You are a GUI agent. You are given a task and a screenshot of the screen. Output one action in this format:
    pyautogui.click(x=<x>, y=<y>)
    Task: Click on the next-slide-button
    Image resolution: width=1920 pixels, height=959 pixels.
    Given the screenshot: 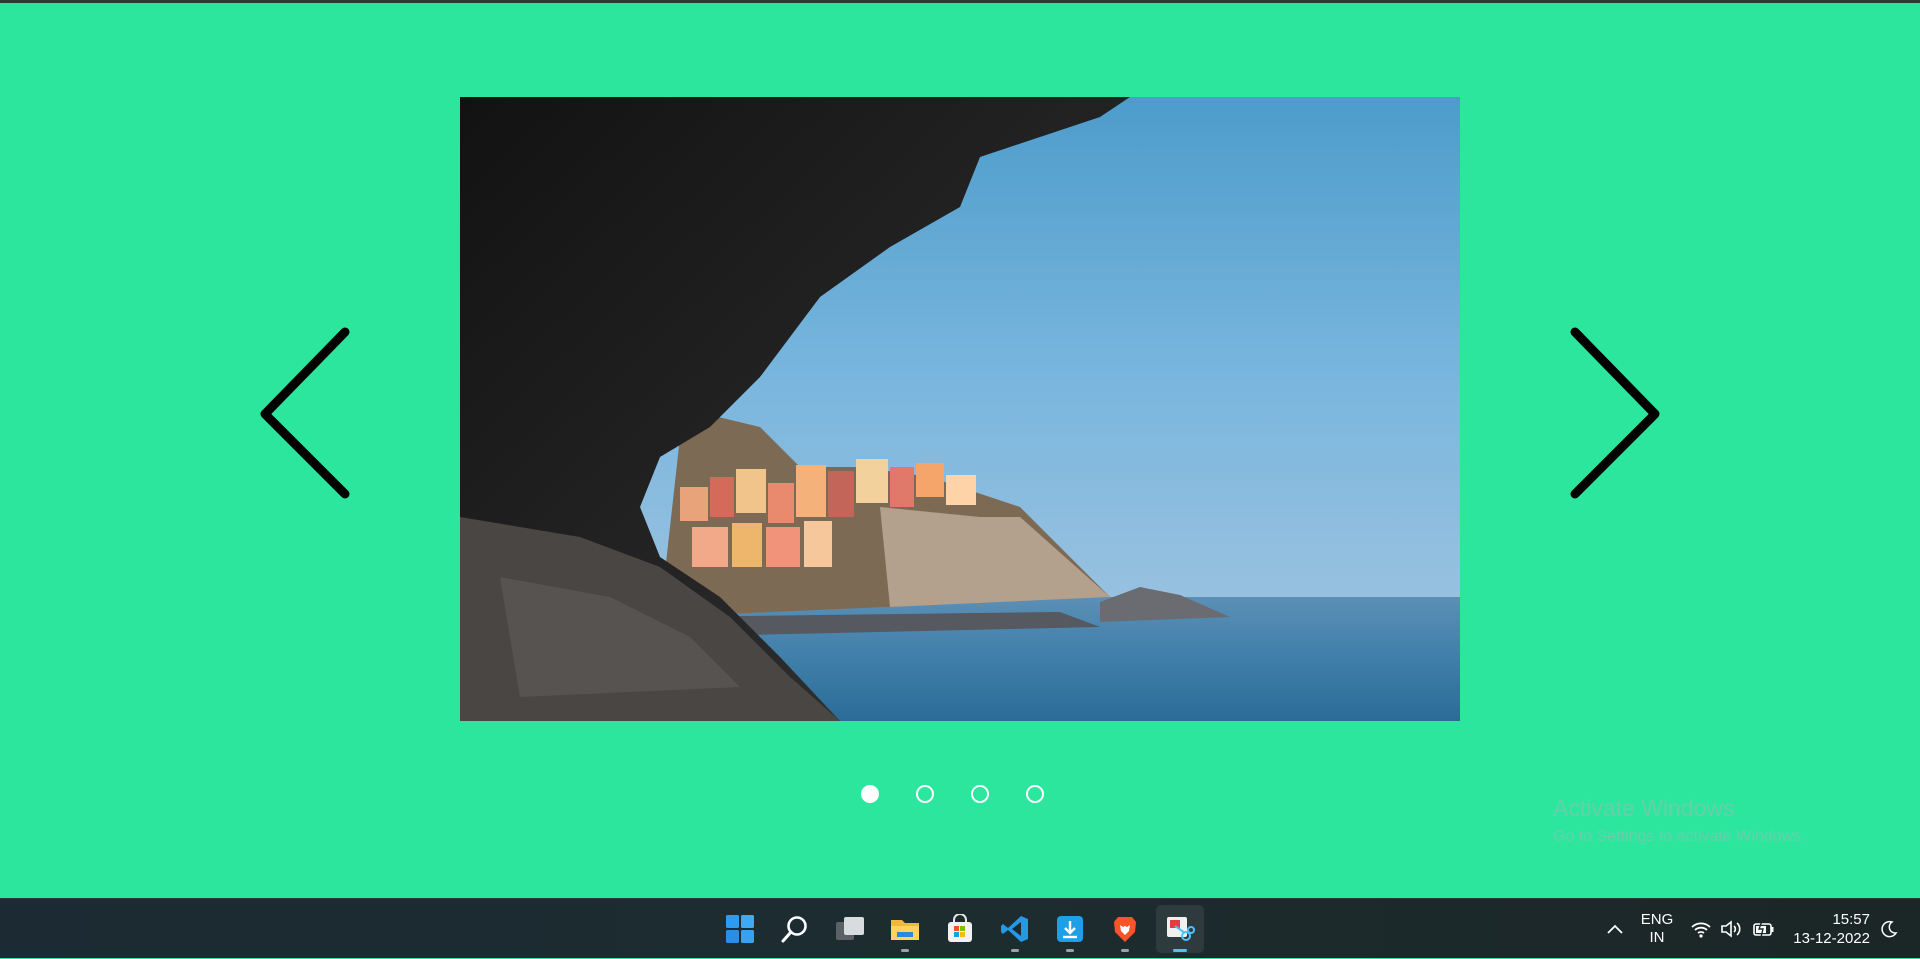 What is the action you would take?
    pyautogui.click(x=1615, y=412)
    